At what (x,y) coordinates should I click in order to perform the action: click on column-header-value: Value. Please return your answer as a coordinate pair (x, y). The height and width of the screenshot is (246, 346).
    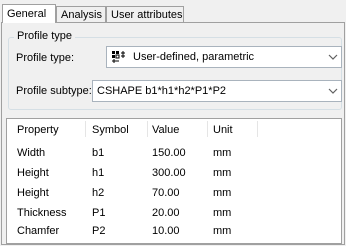
    Looking at the image, I should click on (165, 130).